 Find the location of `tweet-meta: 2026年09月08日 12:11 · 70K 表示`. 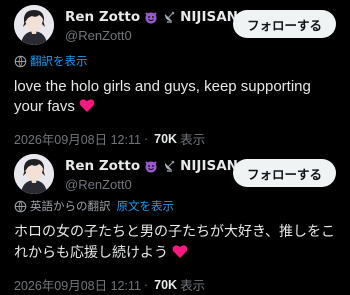

tweet-meta: 2026年09月08日 12:11 · 70K 表示 is located at coordinates (175, 284).